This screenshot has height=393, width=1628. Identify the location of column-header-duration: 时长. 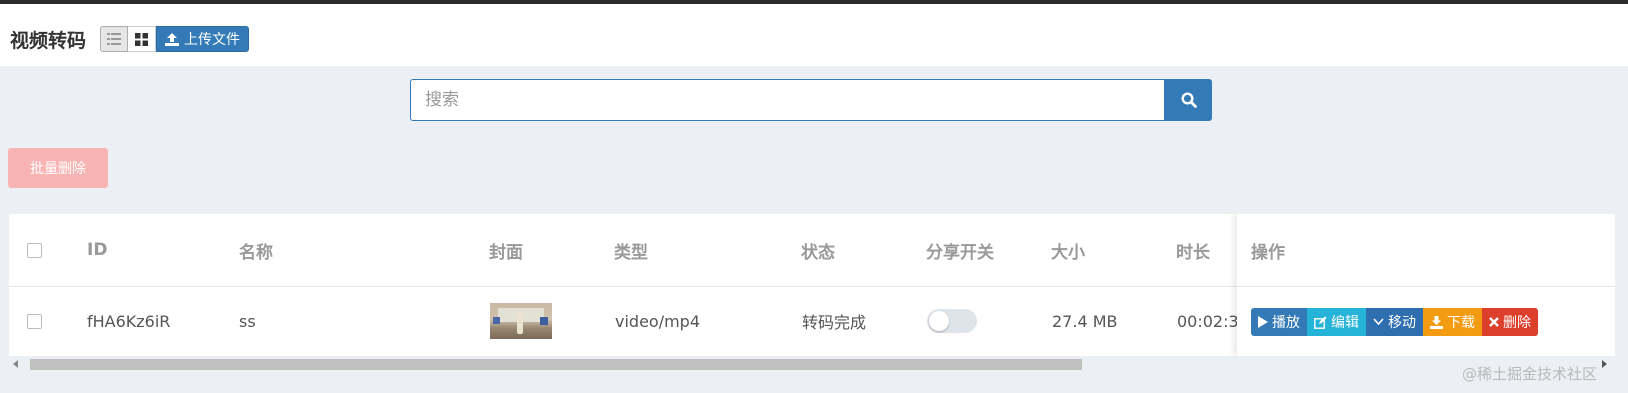
(1193, 252).